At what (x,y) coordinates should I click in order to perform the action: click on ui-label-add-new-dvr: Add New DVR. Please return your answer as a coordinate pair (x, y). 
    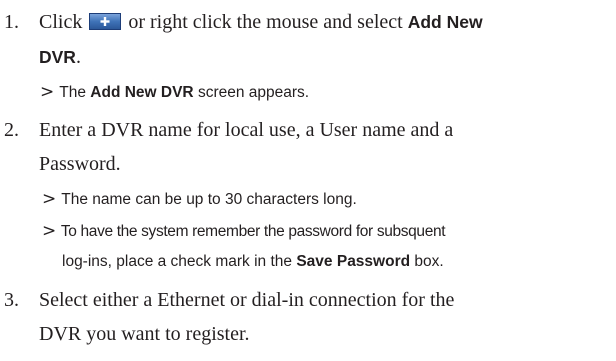
    Looking at the image, I should click on (142, 92).